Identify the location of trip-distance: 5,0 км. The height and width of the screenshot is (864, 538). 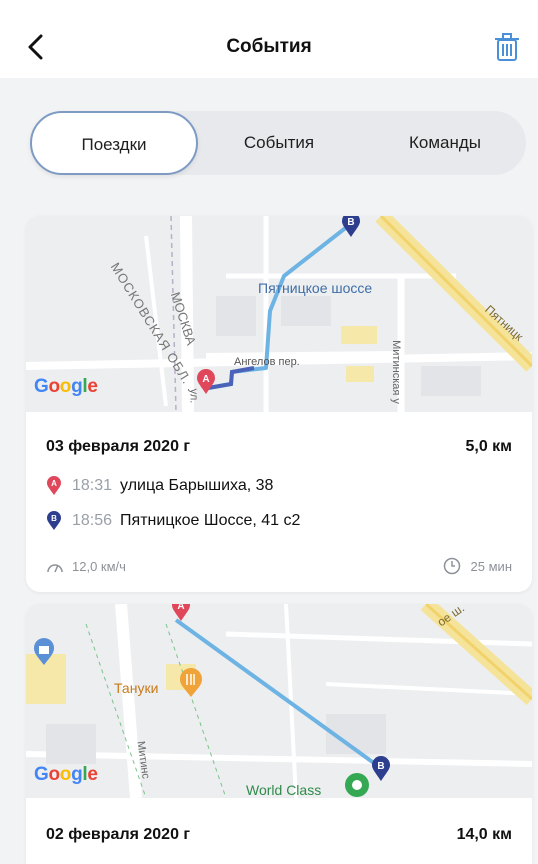
(488, 446).